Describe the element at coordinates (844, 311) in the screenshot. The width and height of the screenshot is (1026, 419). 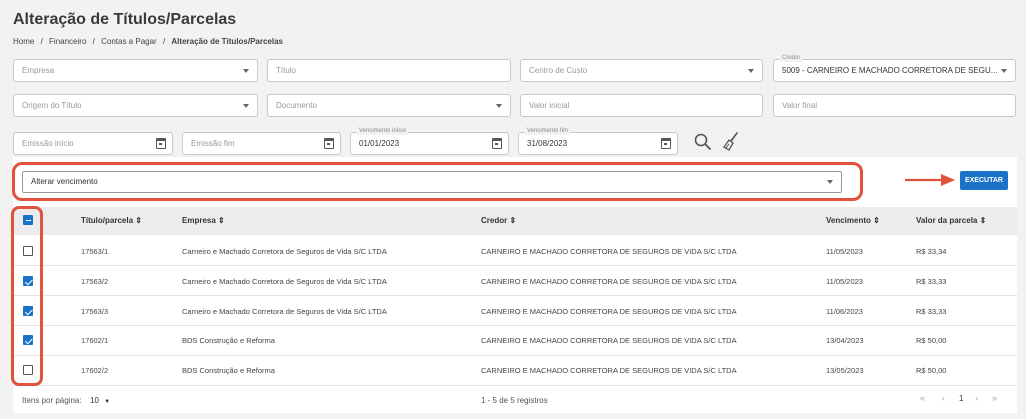
I see `cell-vencimento: 11/06/2023` at that location.